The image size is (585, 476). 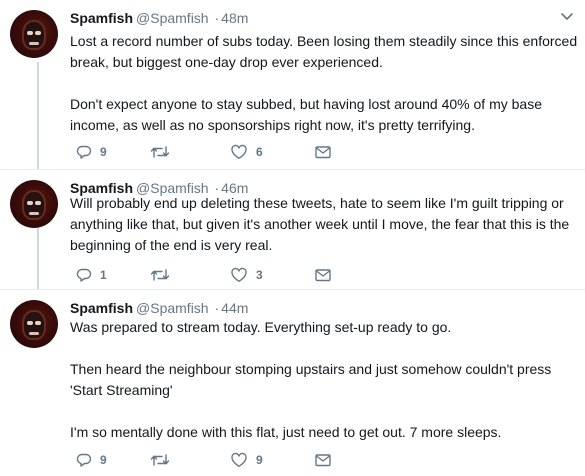 I want to click on tweet-actions: 9 6, so click(x=220, y=152).